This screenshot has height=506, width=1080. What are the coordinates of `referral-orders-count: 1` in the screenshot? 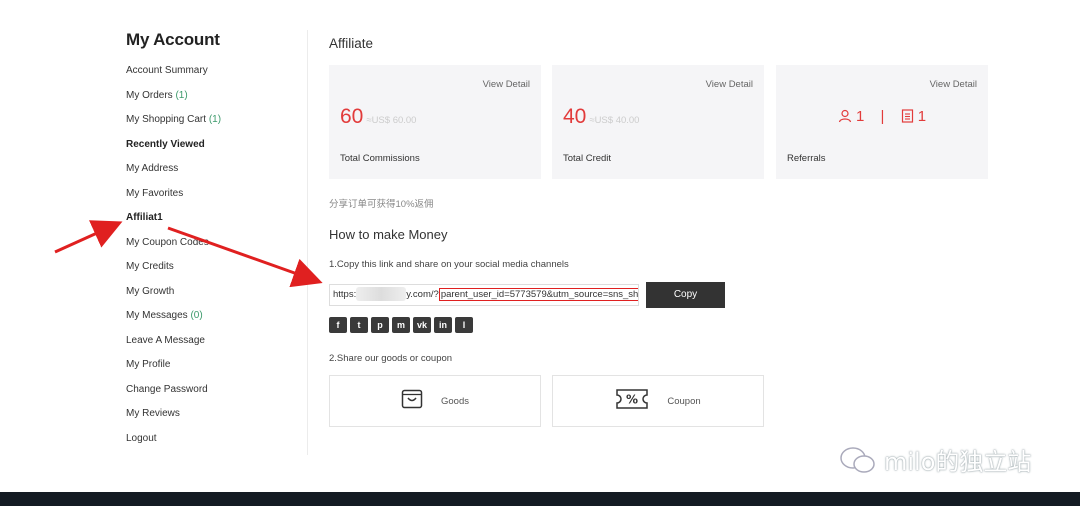 It's located at (922, 116).